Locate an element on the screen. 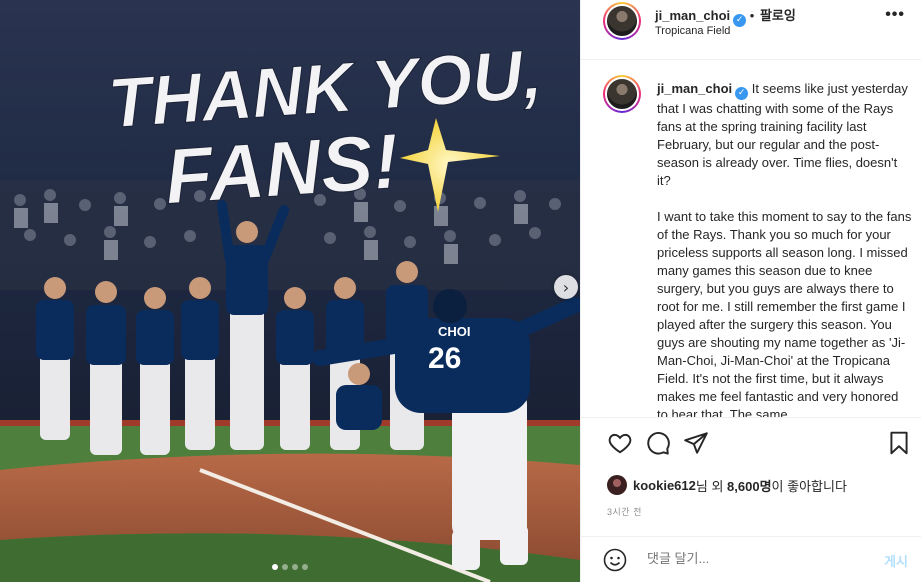  bookmark-icon is located at coordinates (899, 445).